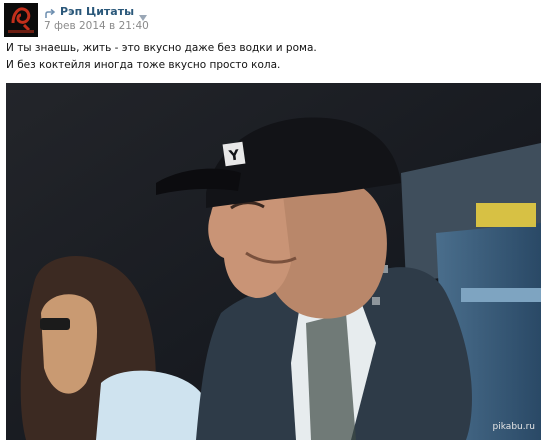 This screenshot has width=542, height=440. I want to click on community-avatar, so click(21, 20).